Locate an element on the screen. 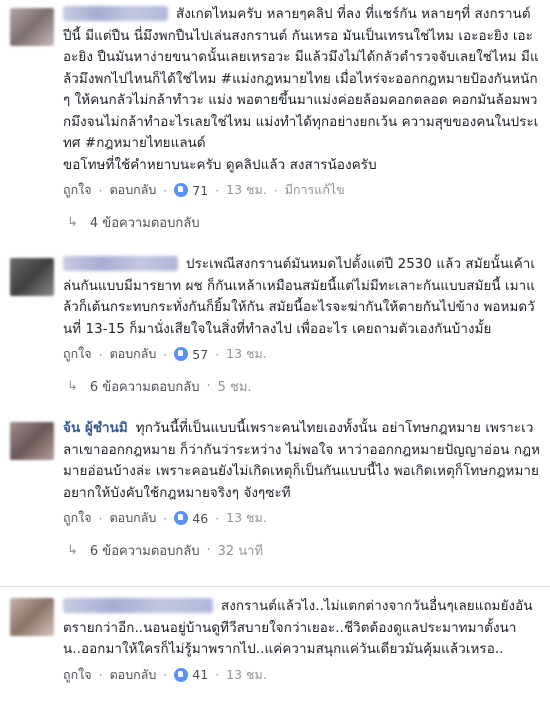 The image size is (550, 710). divider is located at coordinates (275, 586).